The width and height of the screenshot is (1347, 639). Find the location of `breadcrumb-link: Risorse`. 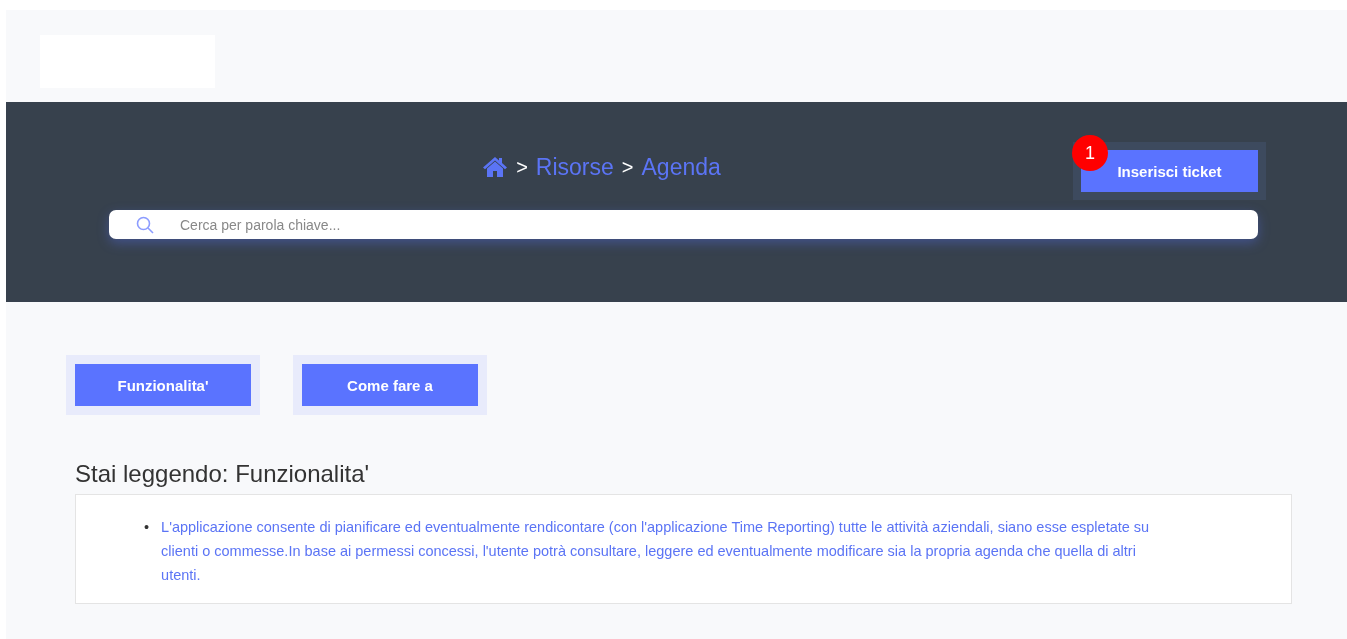

breadcrumb-link: Risorse is located at coordinates (574, 167).